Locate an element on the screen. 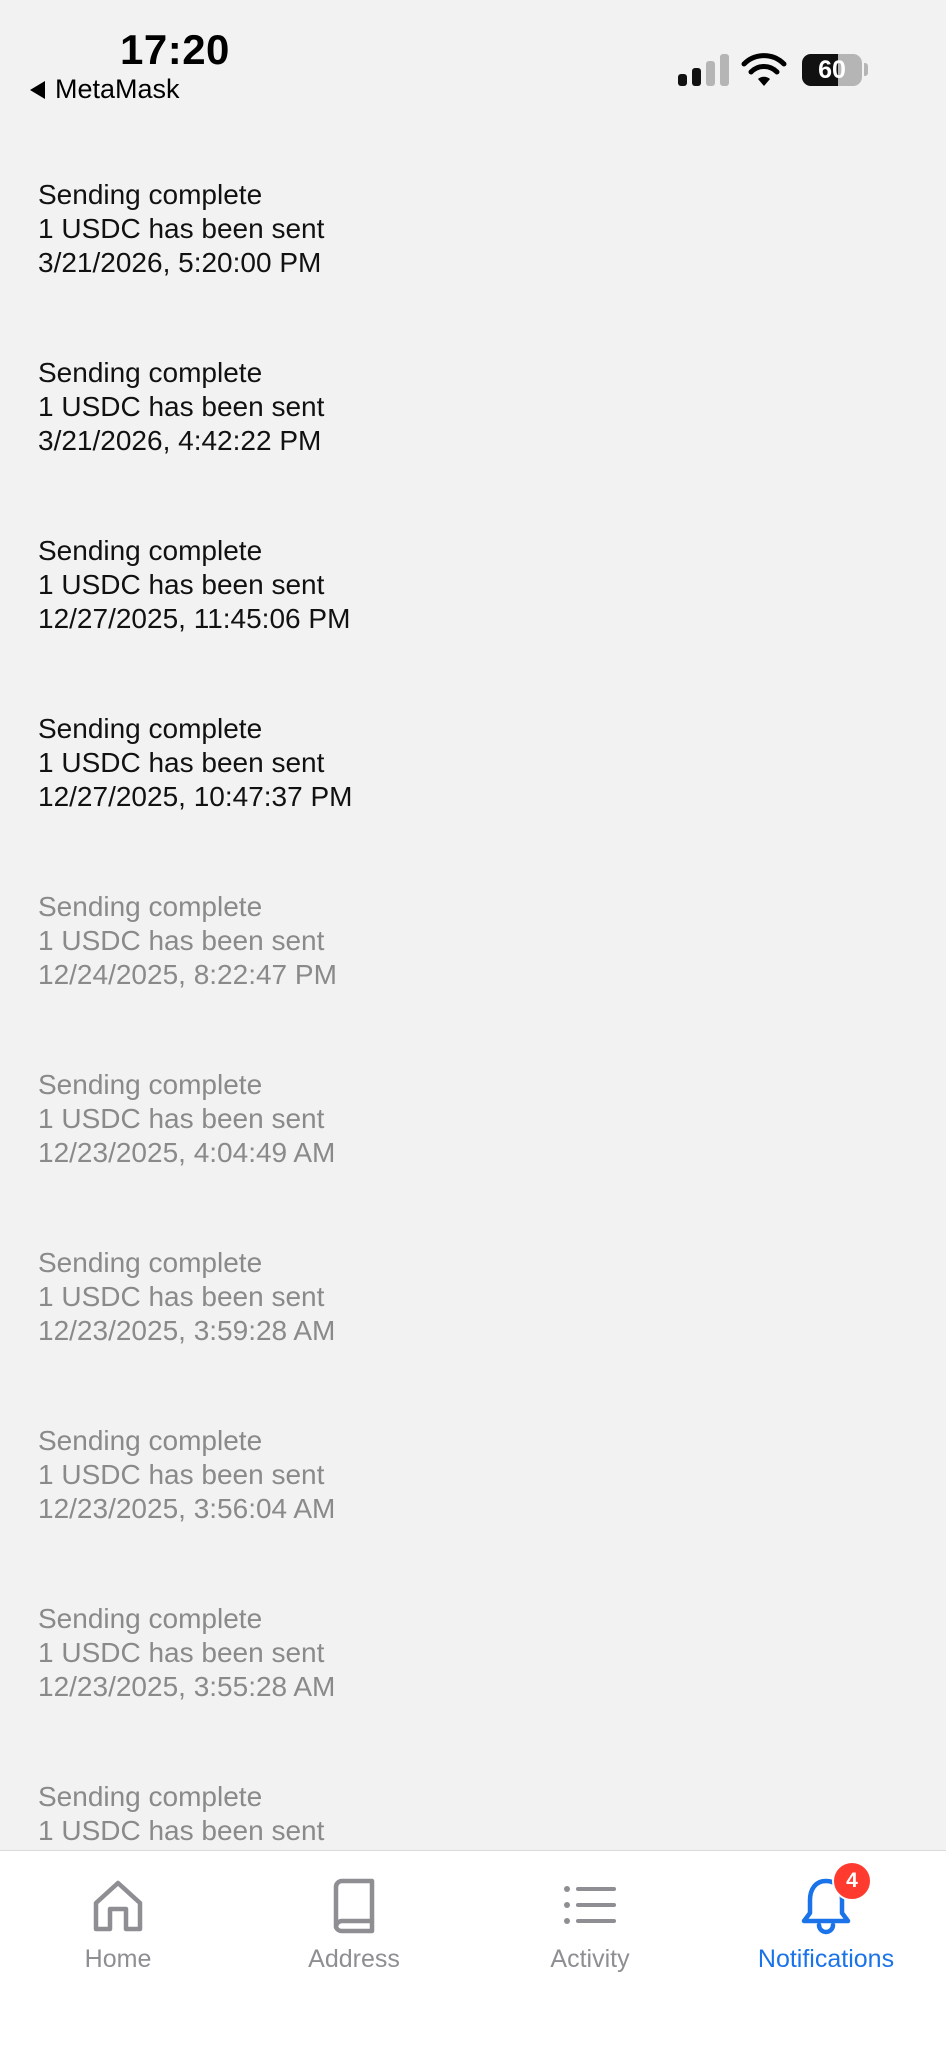 The width and height of the screenshot is (946, 2048). tab-bar: Home Address Activity 4 Notifications is located at coordinates (473, 1949).